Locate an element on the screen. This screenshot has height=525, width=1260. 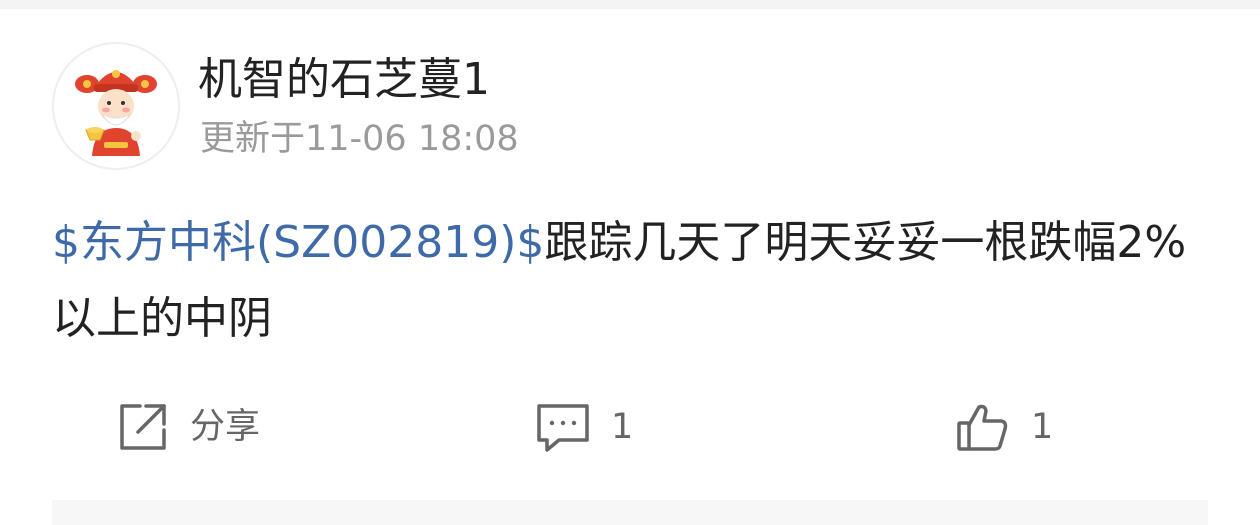
thumbs-up-icon is located at coordinates (982, 427).